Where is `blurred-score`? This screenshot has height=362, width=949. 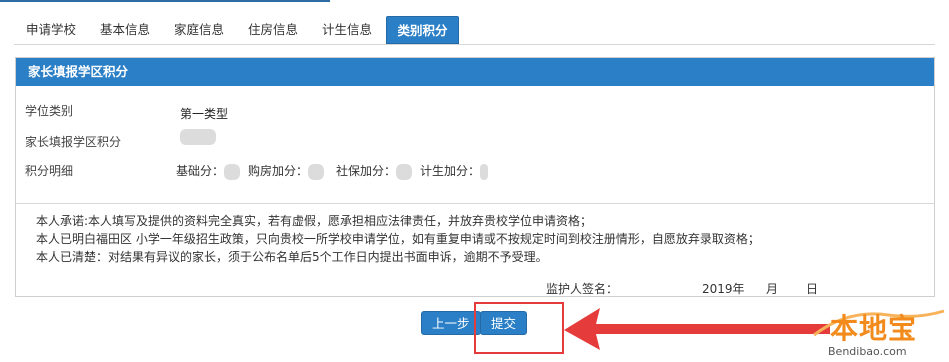 blurred-score is located at coordinates (198, 137).